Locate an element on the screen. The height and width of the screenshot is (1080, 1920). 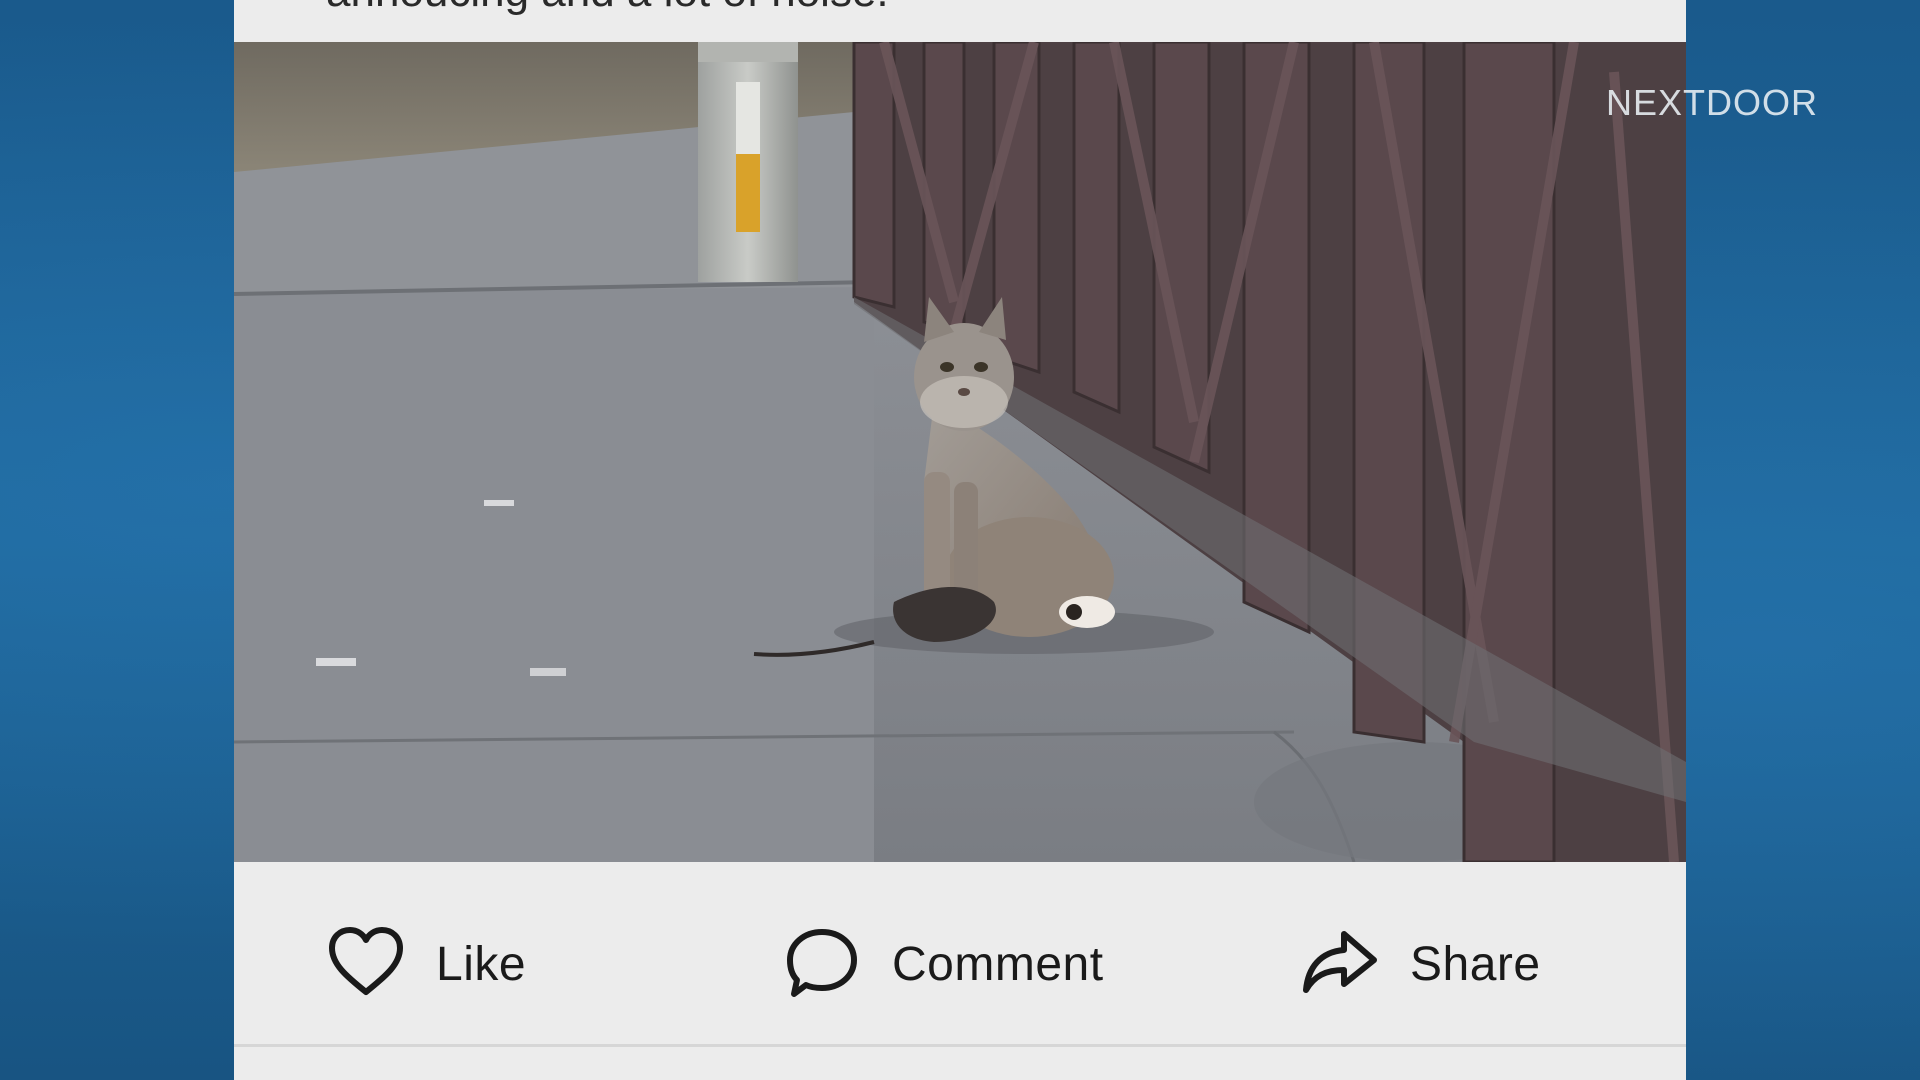
post-caption: annoucing and a lot of noise. is located at coordinates (960, 21).